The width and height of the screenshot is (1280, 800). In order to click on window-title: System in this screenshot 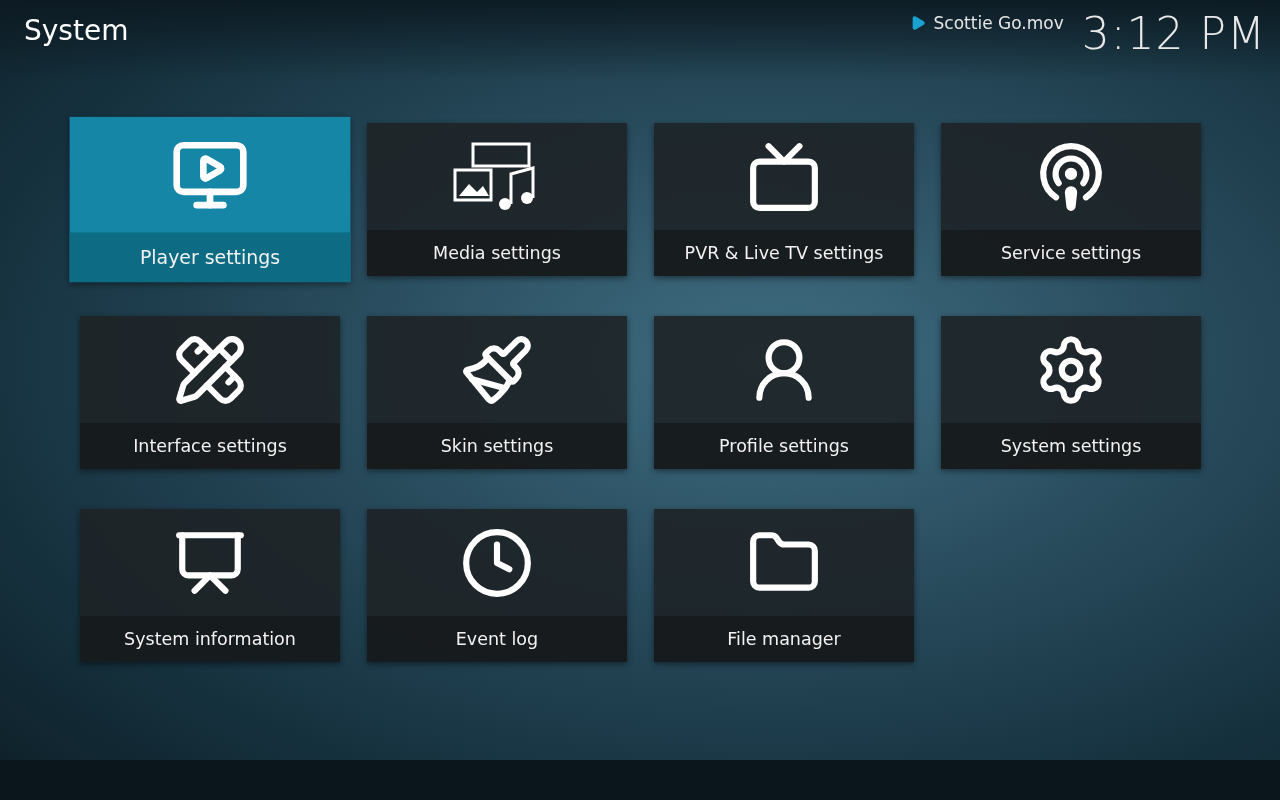, I will do `click(76, 30)`.